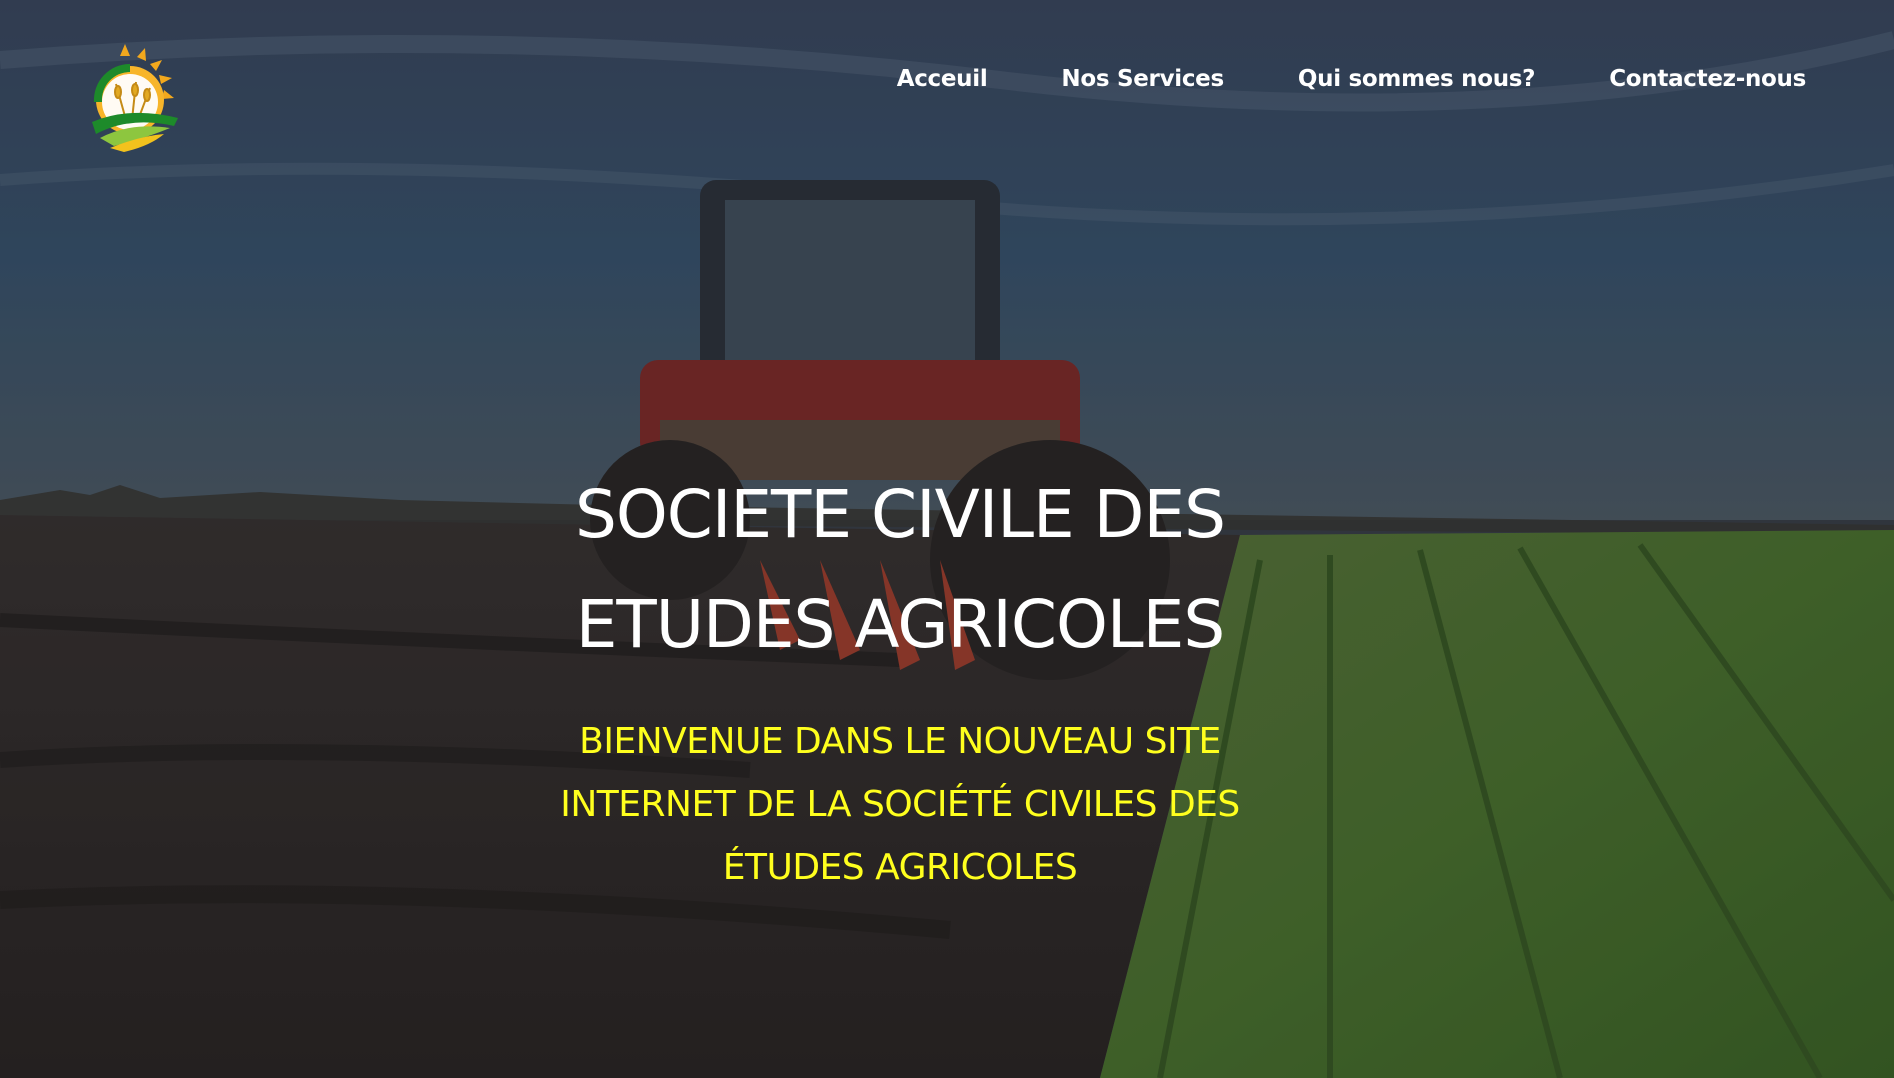 Image resolution: width=1894 pixels, height=1078 pixels. I want to click on logo, so click(125, 97).